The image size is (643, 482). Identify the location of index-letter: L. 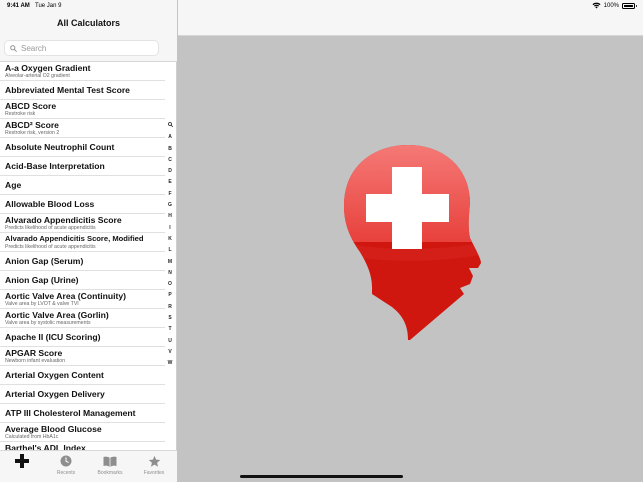
(169, 250).